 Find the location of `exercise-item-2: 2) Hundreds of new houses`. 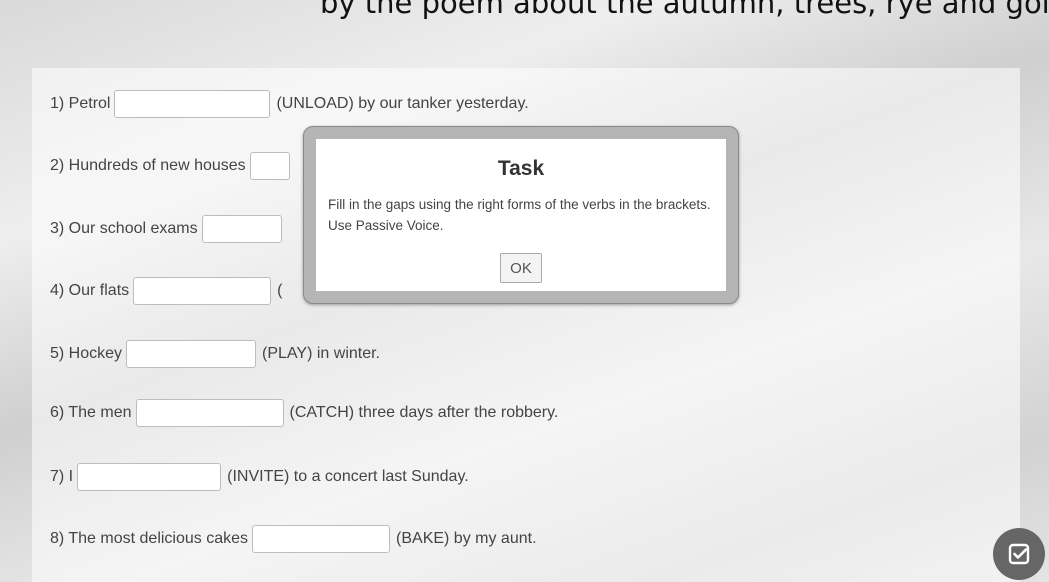

exercise-item-2: 2) Hundreds of new houses is located at coordinates (173, 166).